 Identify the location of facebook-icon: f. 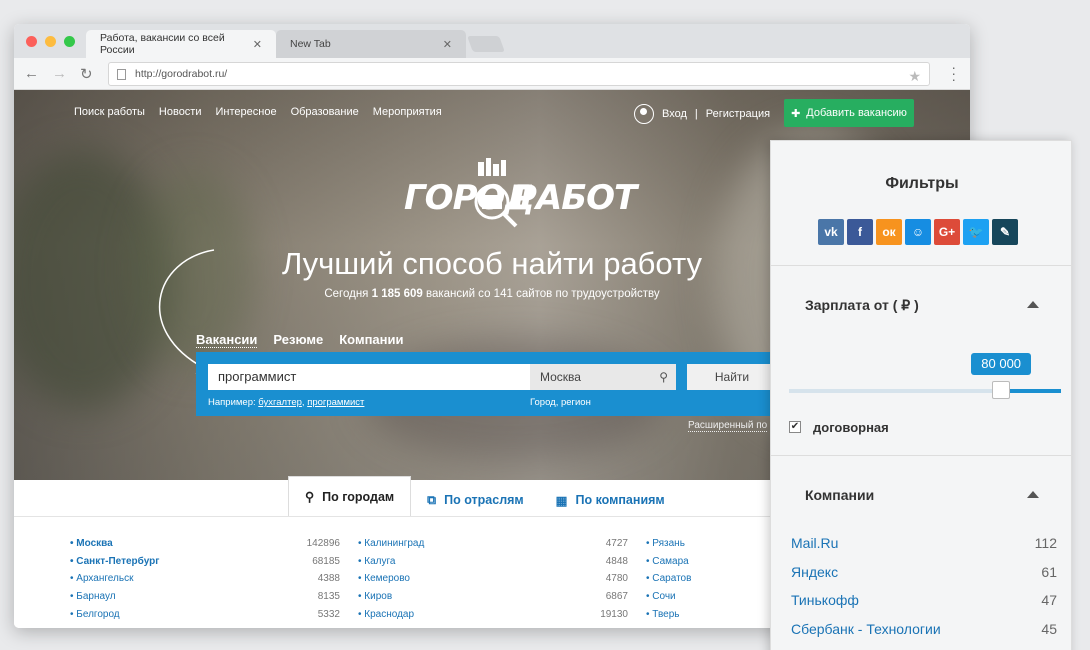
(860, 232).